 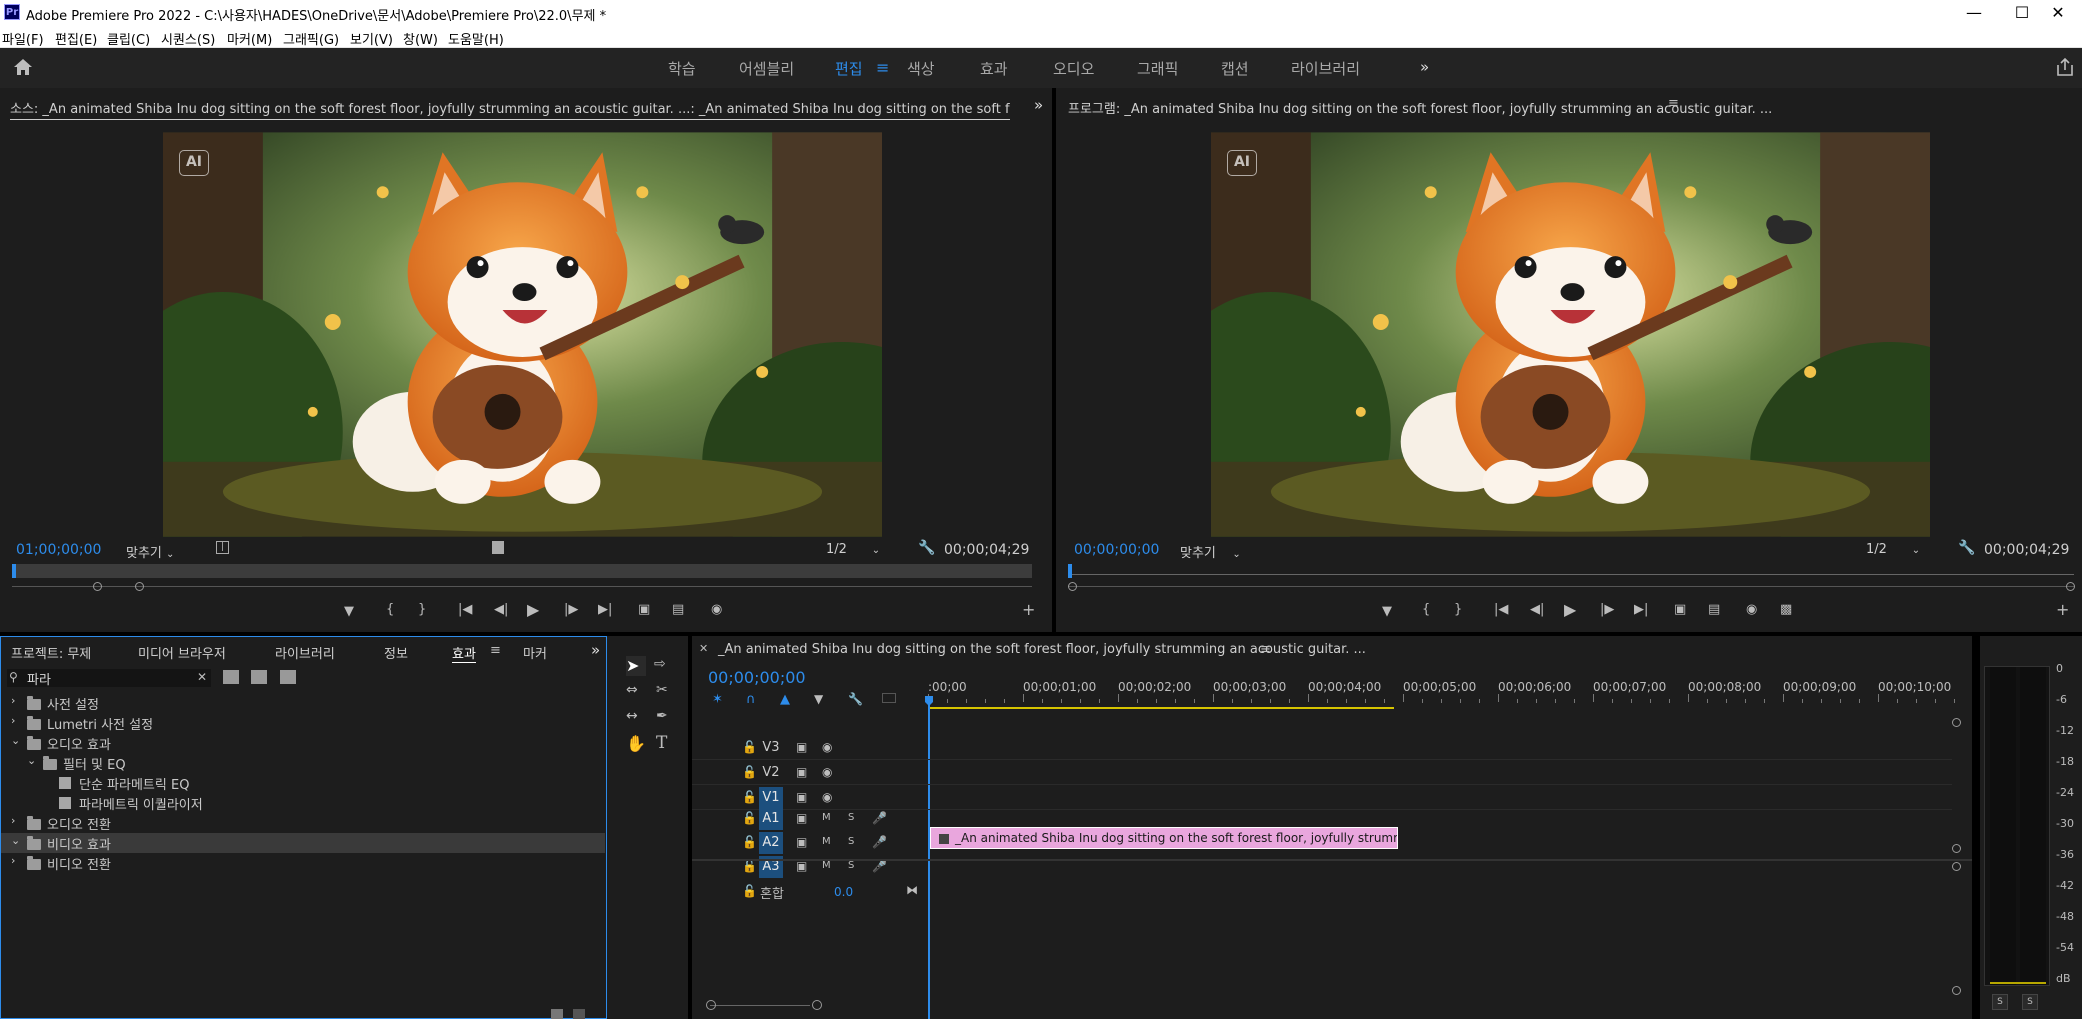 What do you see at coordinates (303, 803) in the screenshot?
I see `effects-tree-row: 파라메트릭 이퀄라이저` at bounding box center [303, 803].